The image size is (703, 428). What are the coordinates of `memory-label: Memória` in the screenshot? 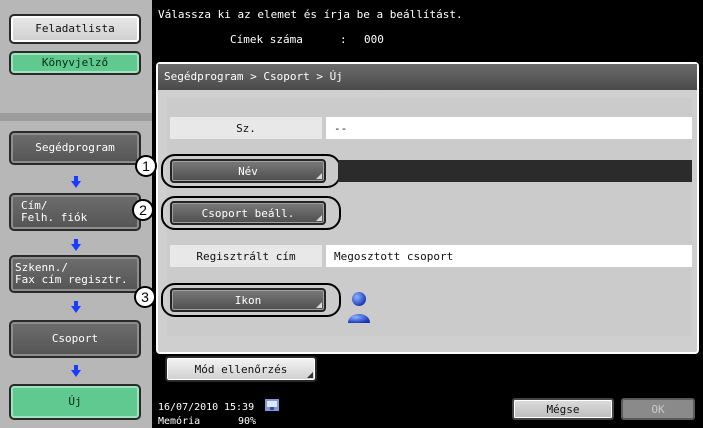 It's located at (179, 421).